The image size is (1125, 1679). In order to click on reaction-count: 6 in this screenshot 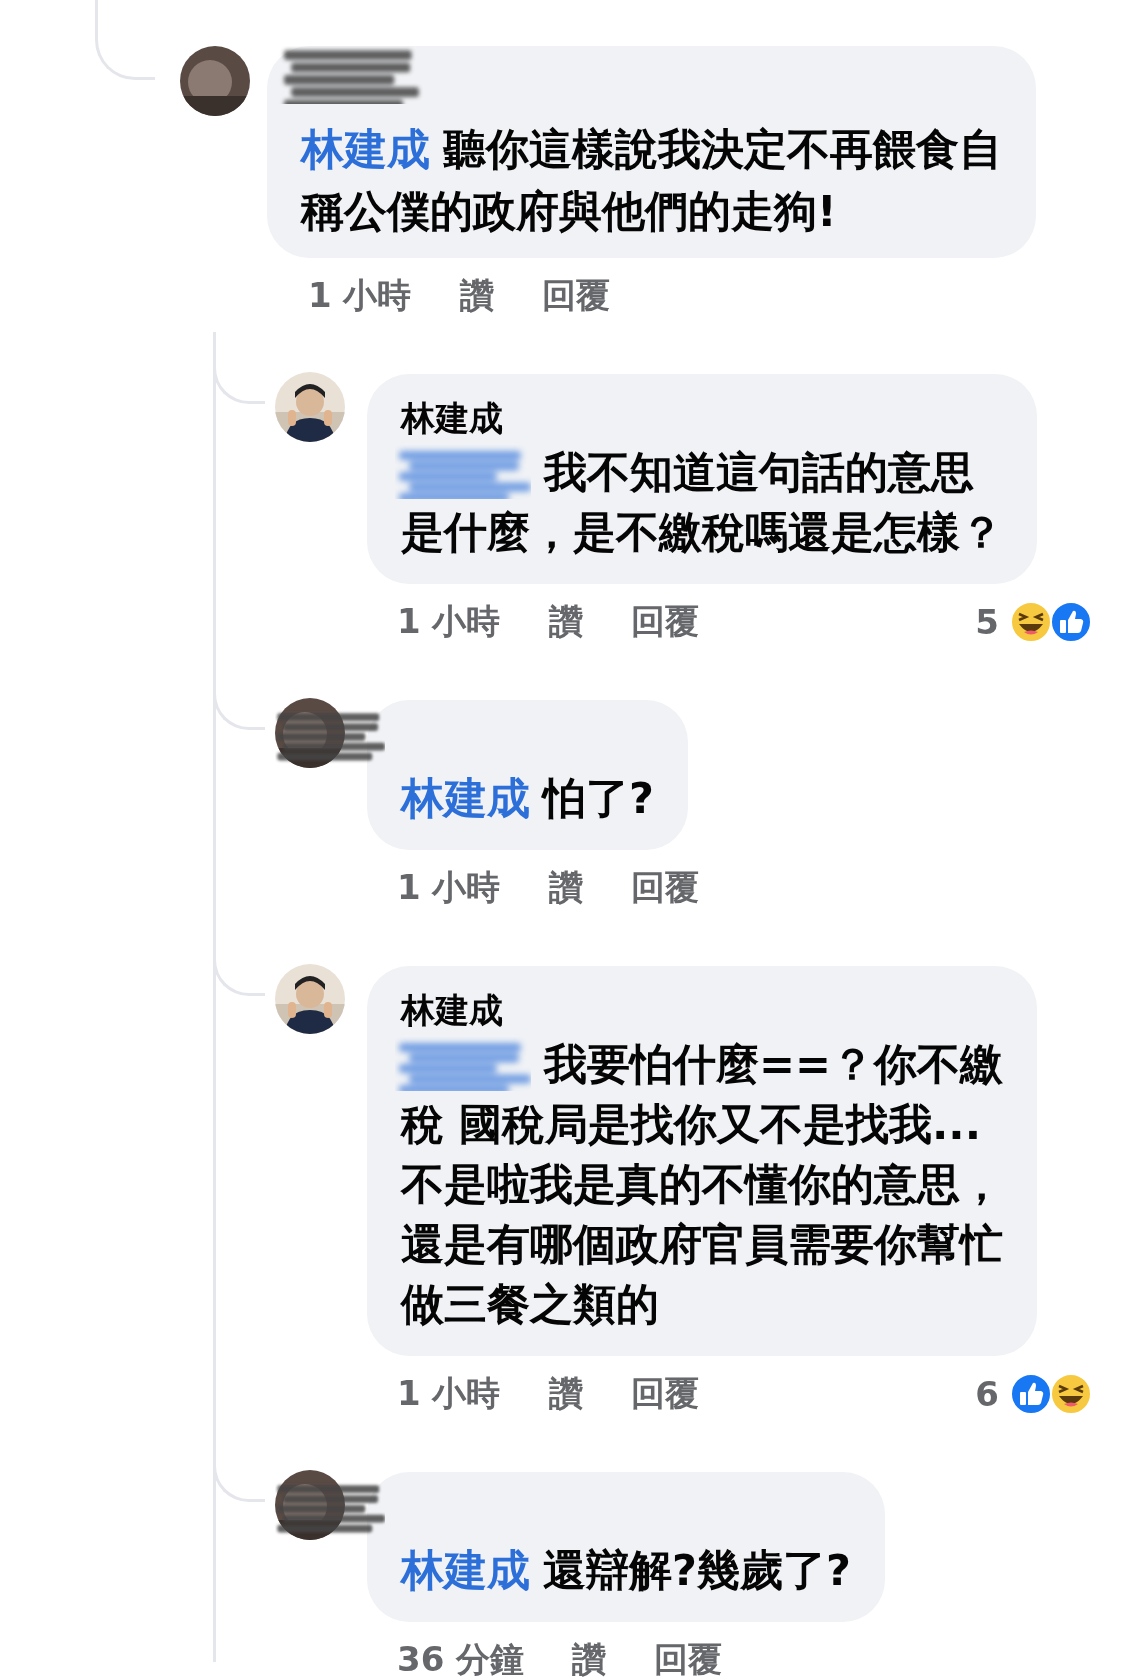, I will do `click(987, 1394)`.